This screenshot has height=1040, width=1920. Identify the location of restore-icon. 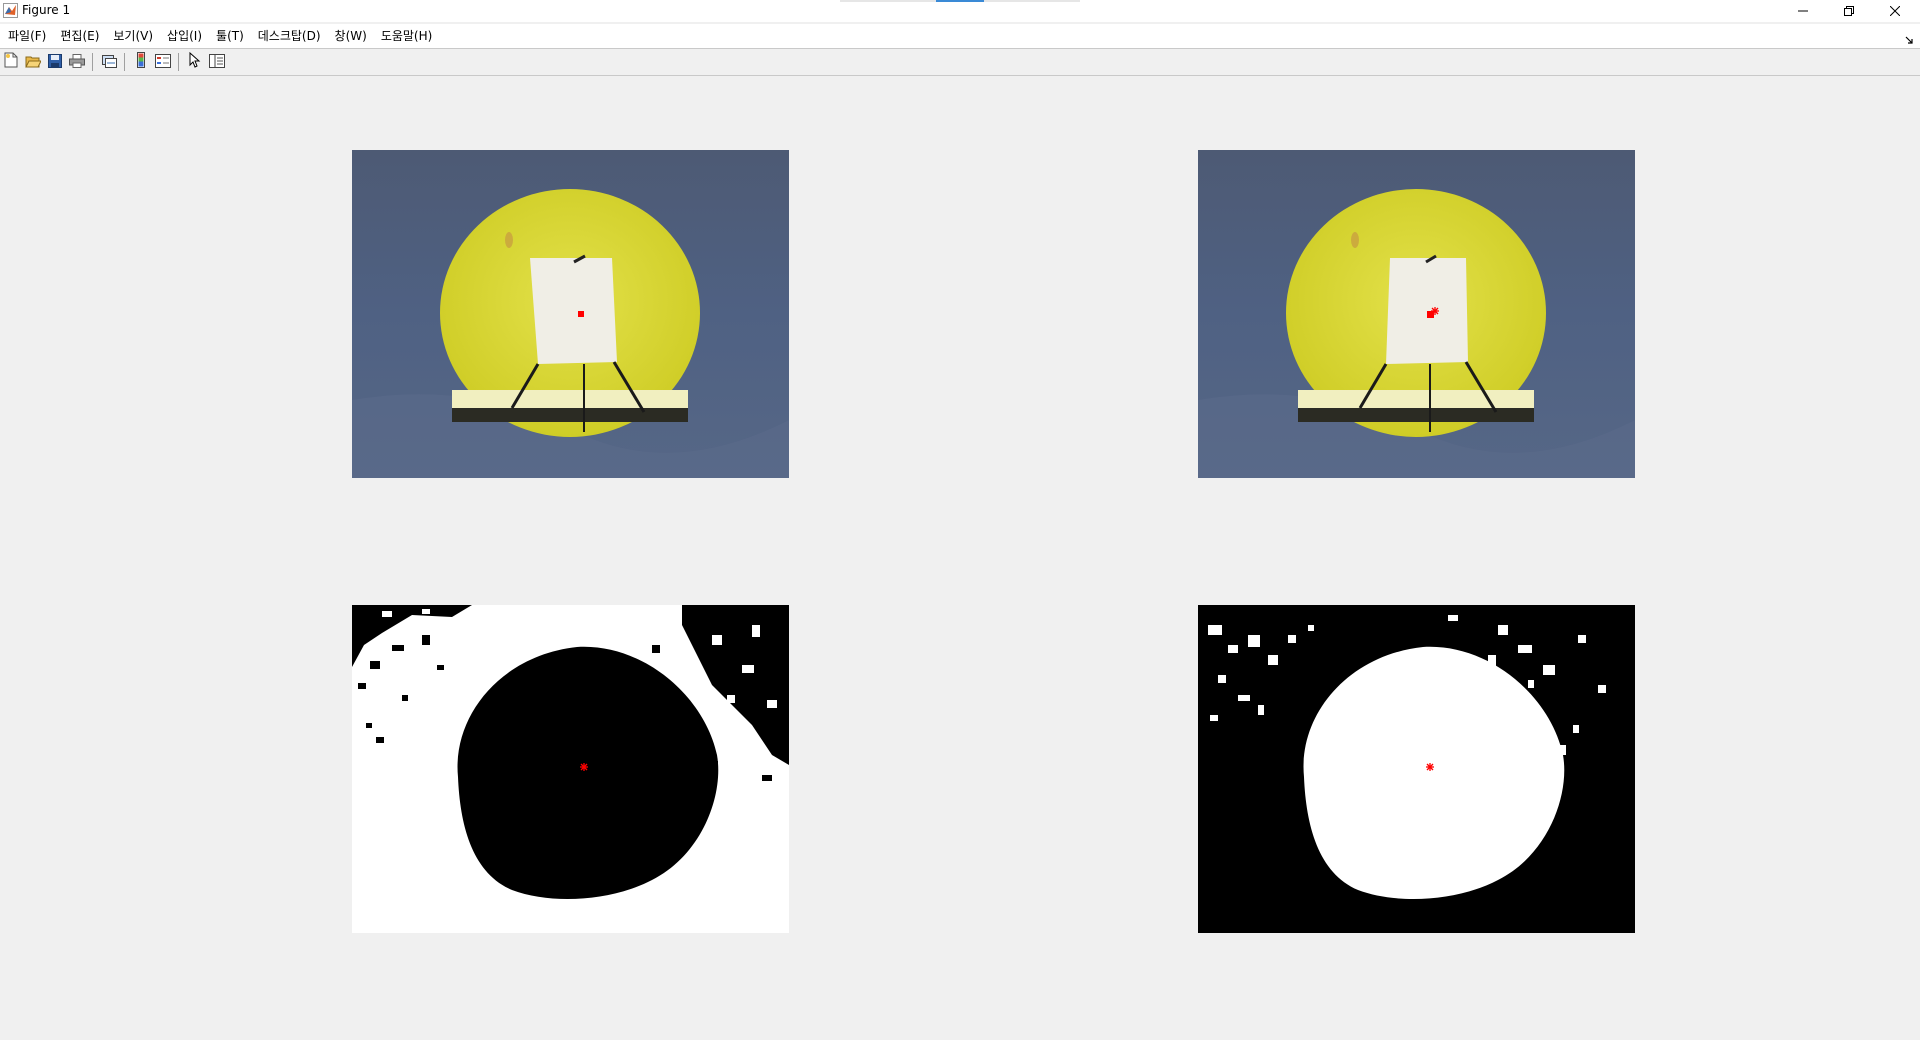
(1849, 11).